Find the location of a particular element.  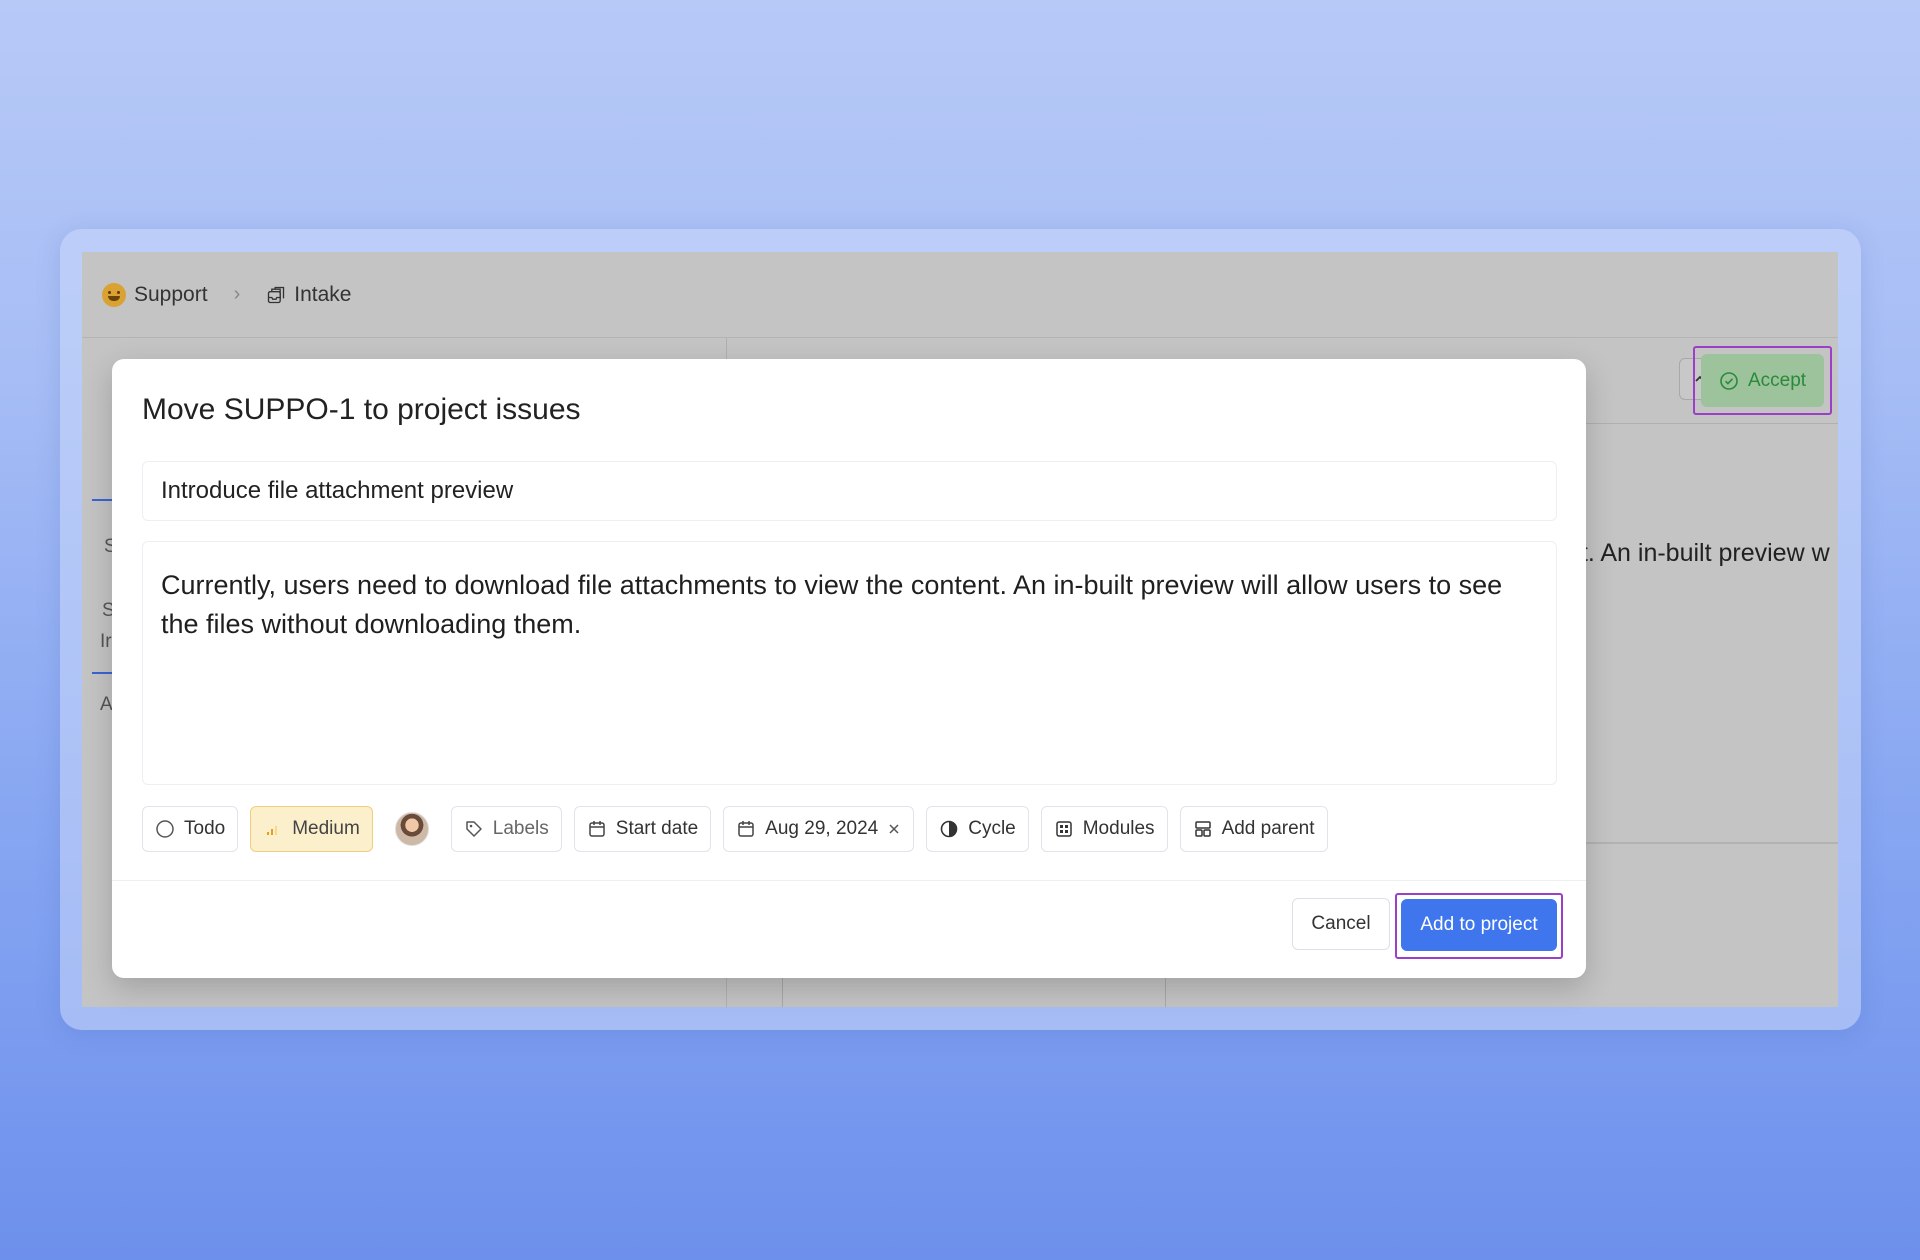

modal-footer-divider is located at coordinates (849, 880).